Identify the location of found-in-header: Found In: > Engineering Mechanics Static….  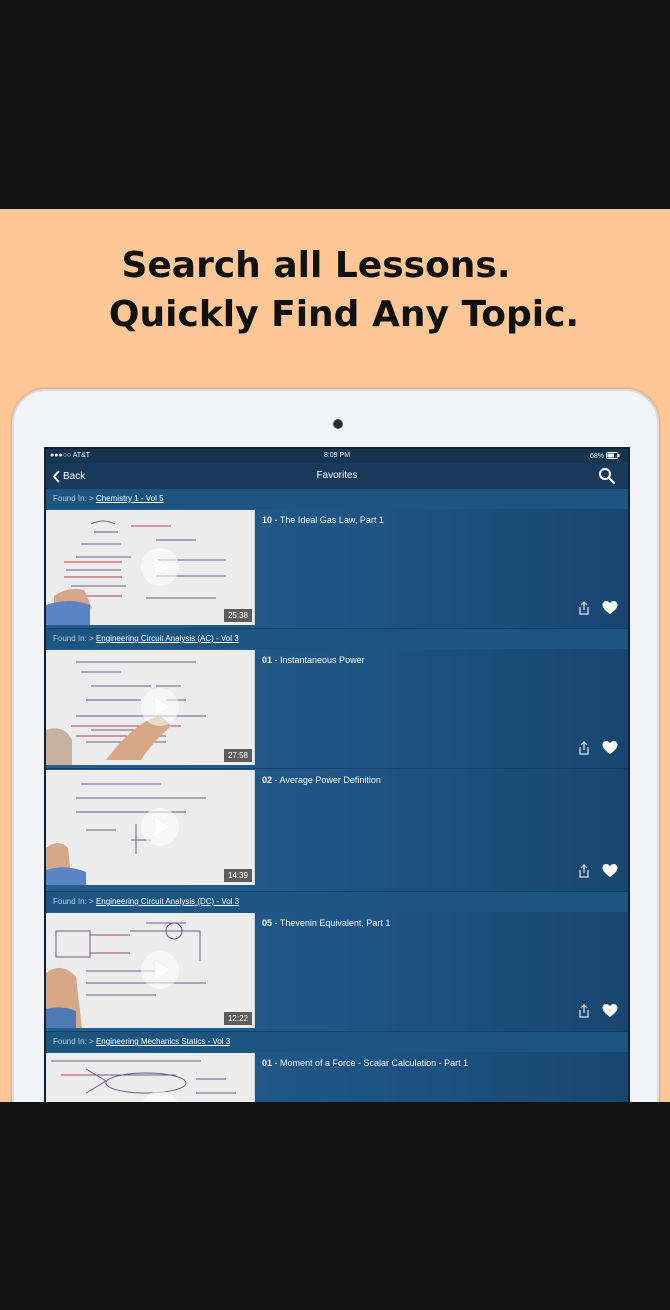
(337, 1042).